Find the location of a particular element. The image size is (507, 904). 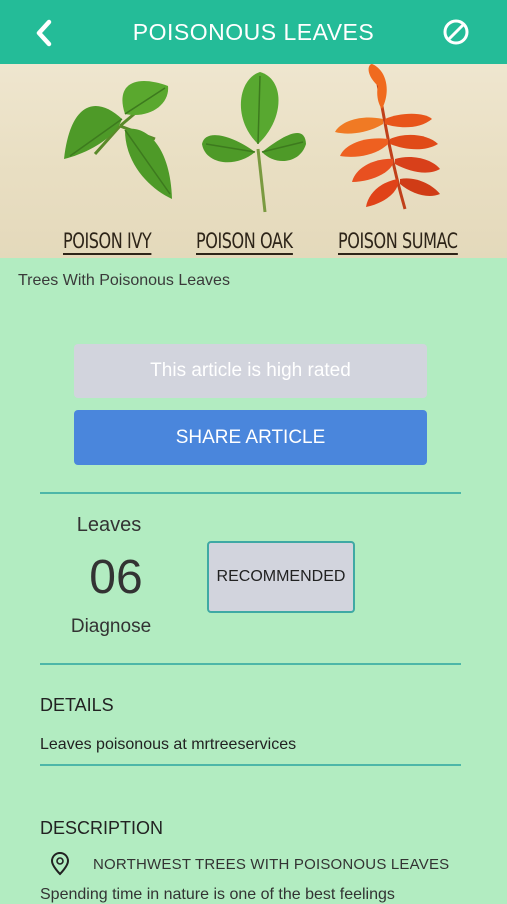

block-icon is located at coordinates (456, 32).